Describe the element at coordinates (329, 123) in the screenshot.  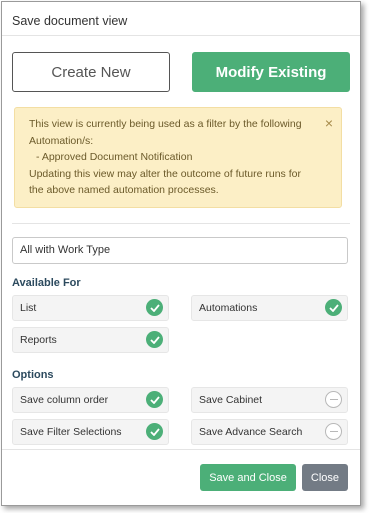
I see `close-icon: ×` at that location.